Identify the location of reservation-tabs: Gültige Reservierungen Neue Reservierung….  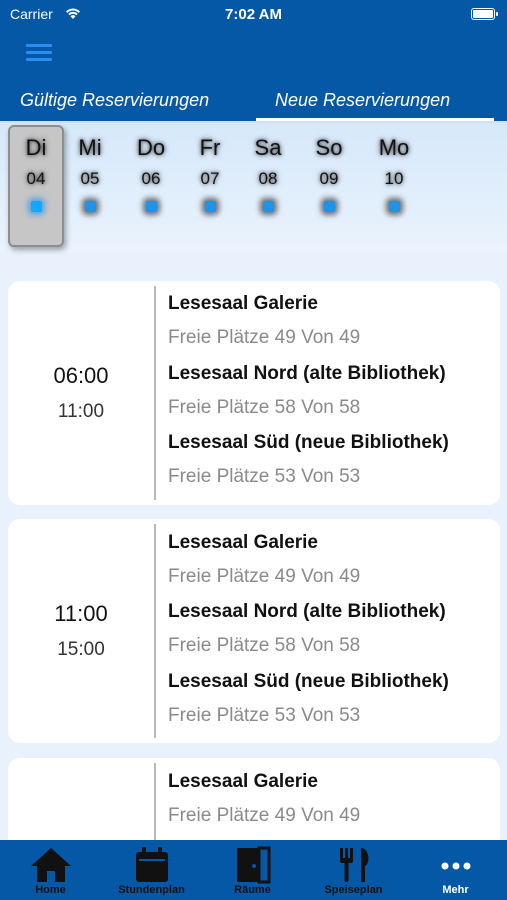
(253, 101).